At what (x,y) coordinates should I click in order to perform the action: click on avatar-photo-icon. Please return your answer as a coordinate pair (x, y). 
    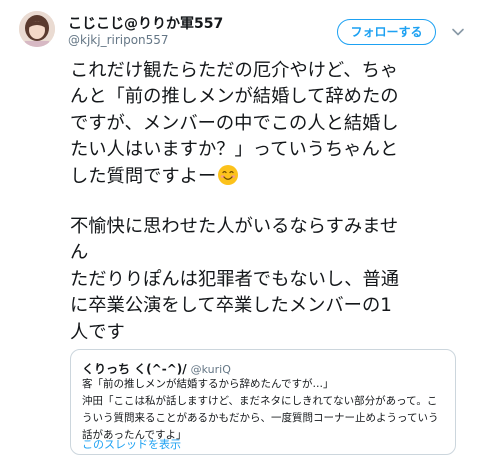
    Looking at the image, I should click on (37, 29).